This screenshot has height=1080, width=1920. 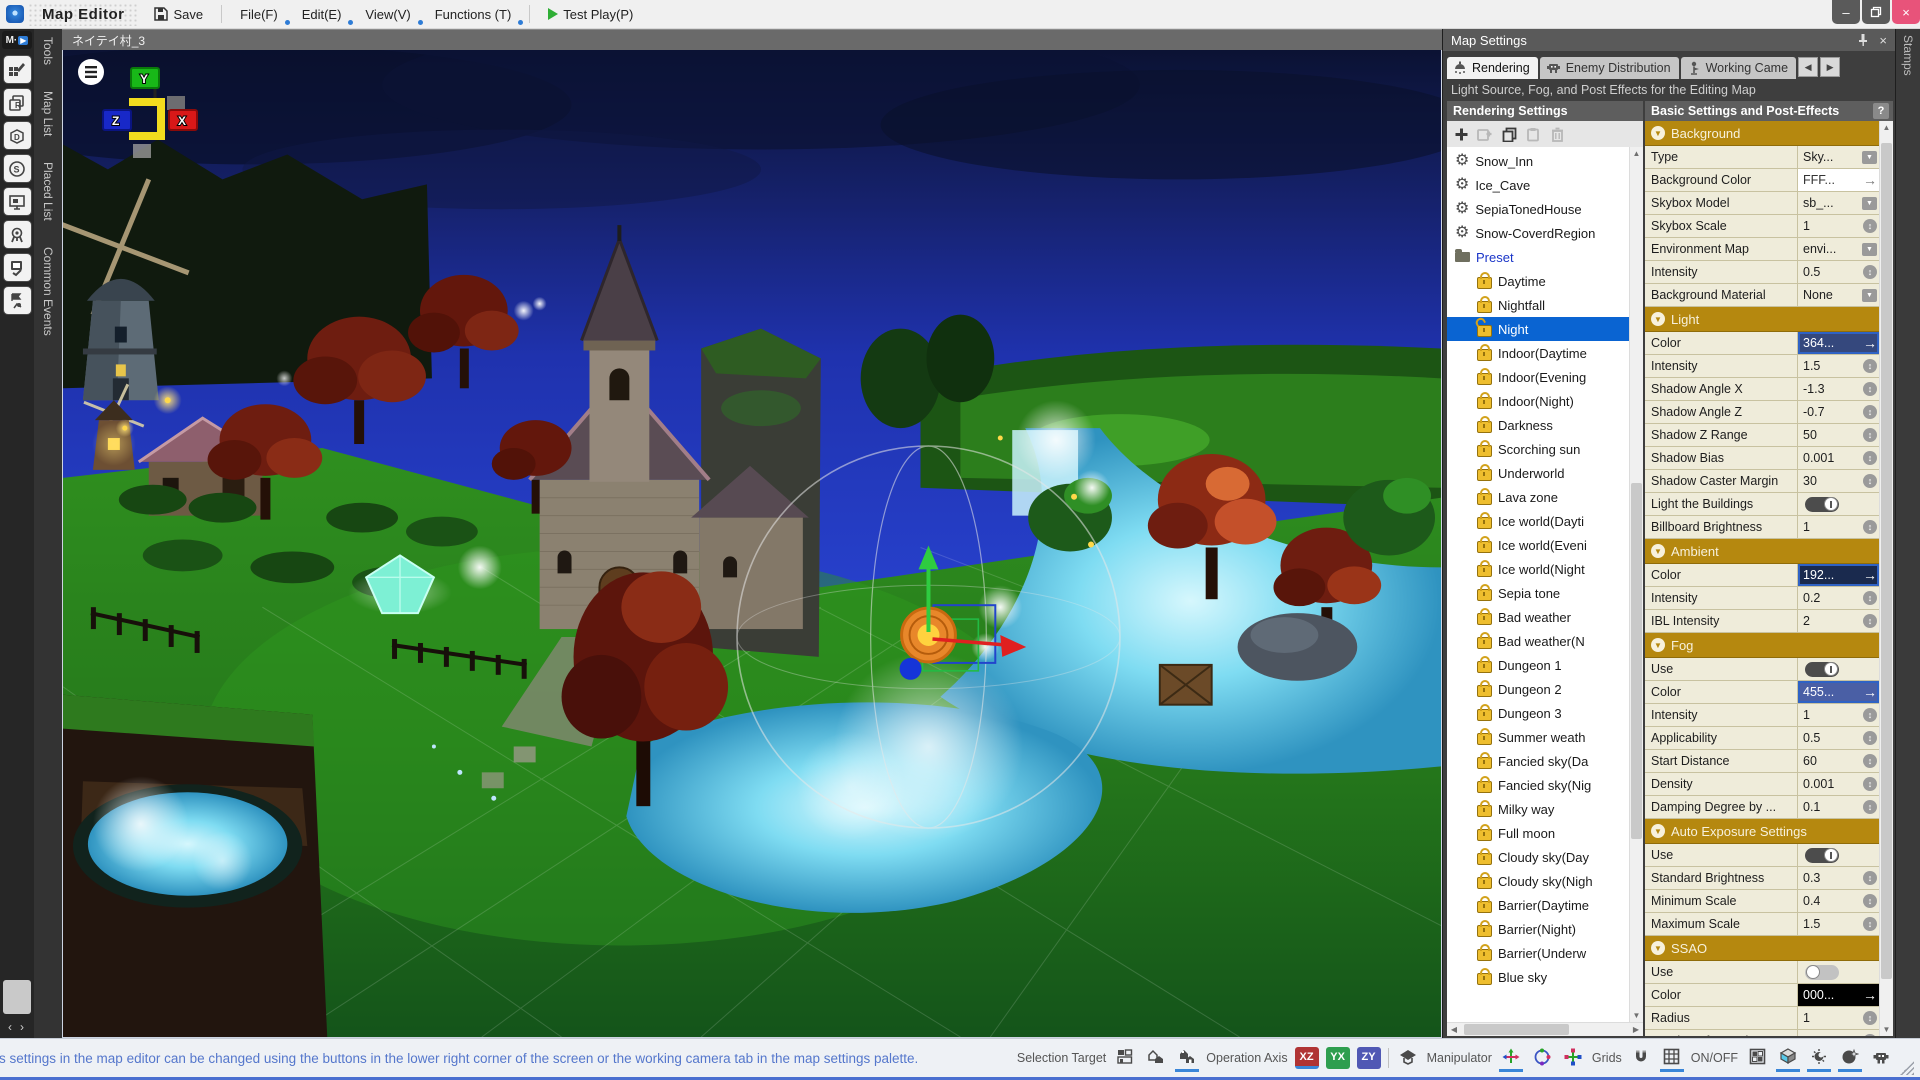 What do you see at coordinates (1538, 521) in the screenshot?
I see `rendering-preset-item: Ice world(Dayti` at bounding box center [1538, 521].